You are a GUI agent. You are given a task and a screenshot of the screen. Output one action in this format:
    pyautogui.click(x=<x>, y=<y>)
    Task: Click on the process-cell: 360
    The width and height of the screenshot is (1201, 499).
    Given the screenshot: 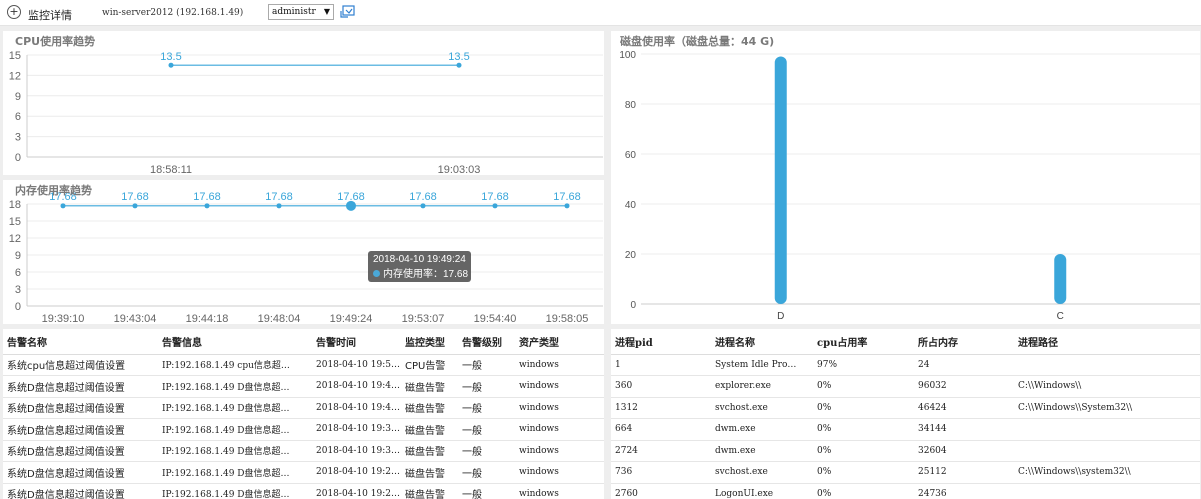 What is the action you would take?
    pyautogui.click(x=661, y=386)
    